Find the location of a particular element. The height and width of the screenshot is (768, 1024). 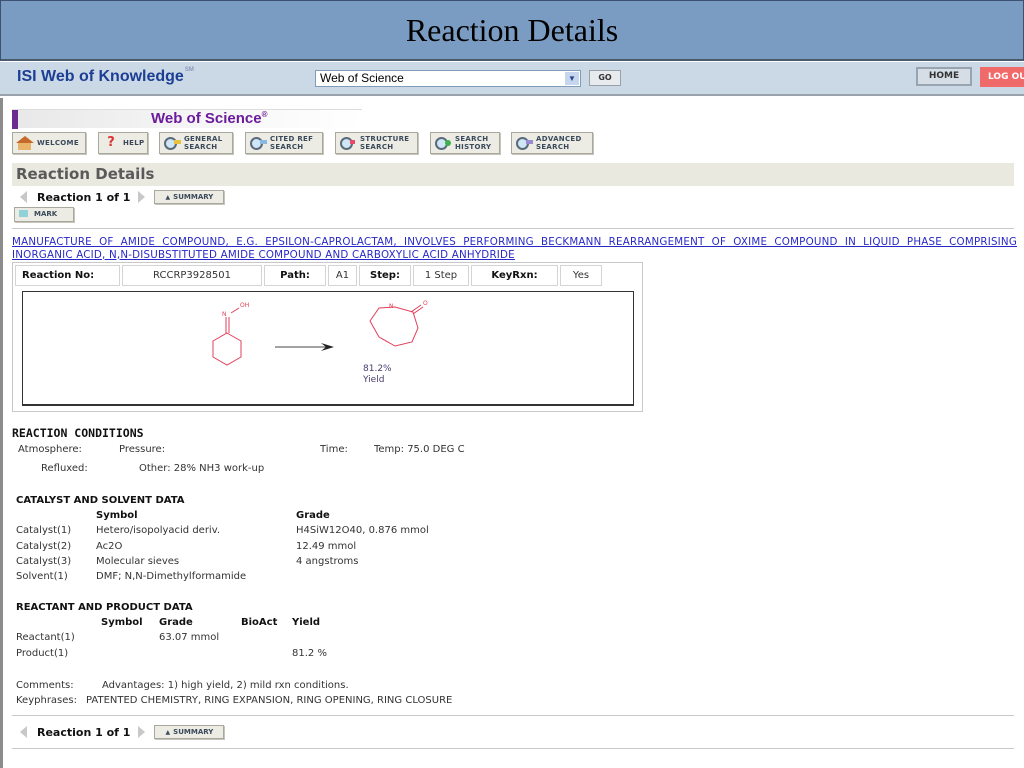

wos-logo: Web of Science® is located at coordinates (209, 118).